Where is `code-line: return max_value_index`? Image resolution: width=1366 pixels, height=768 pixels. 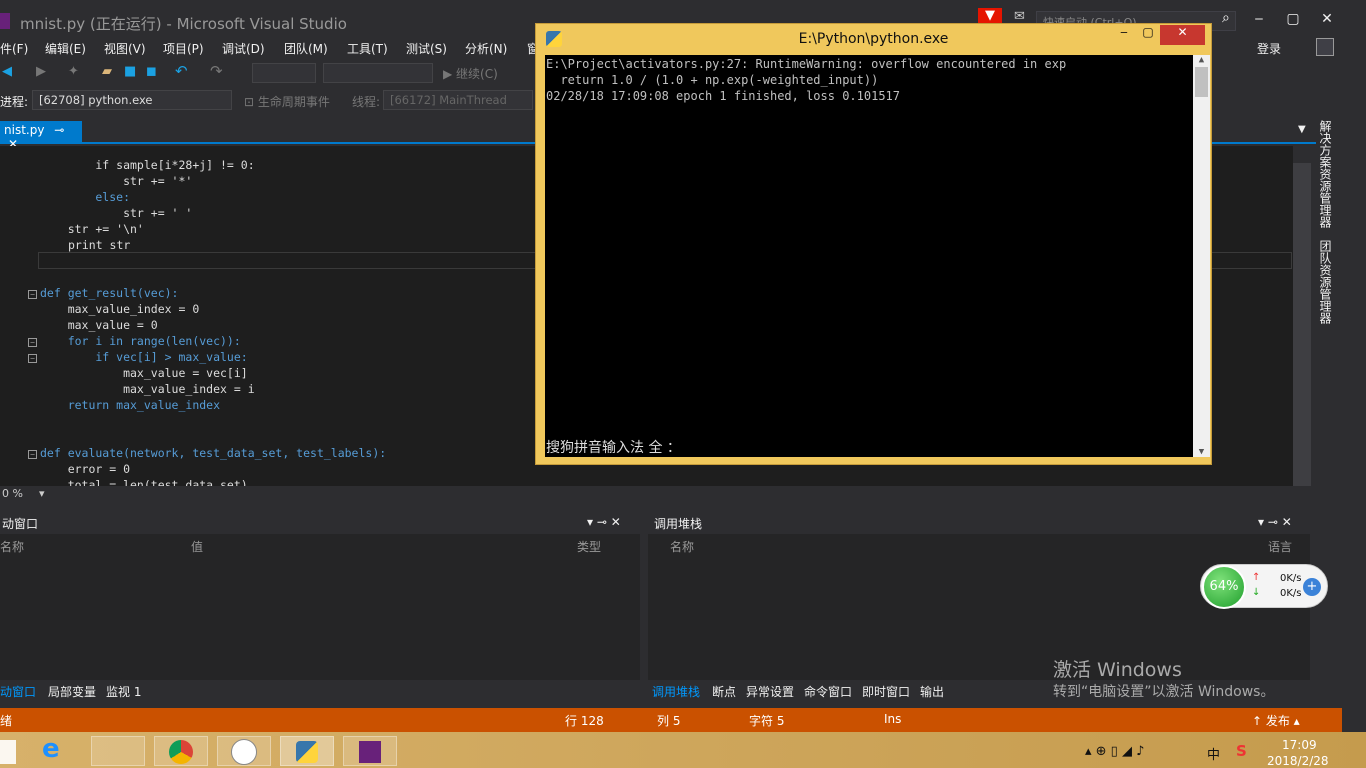
code-line: return max_value_index is located at coordinates (130, 405).